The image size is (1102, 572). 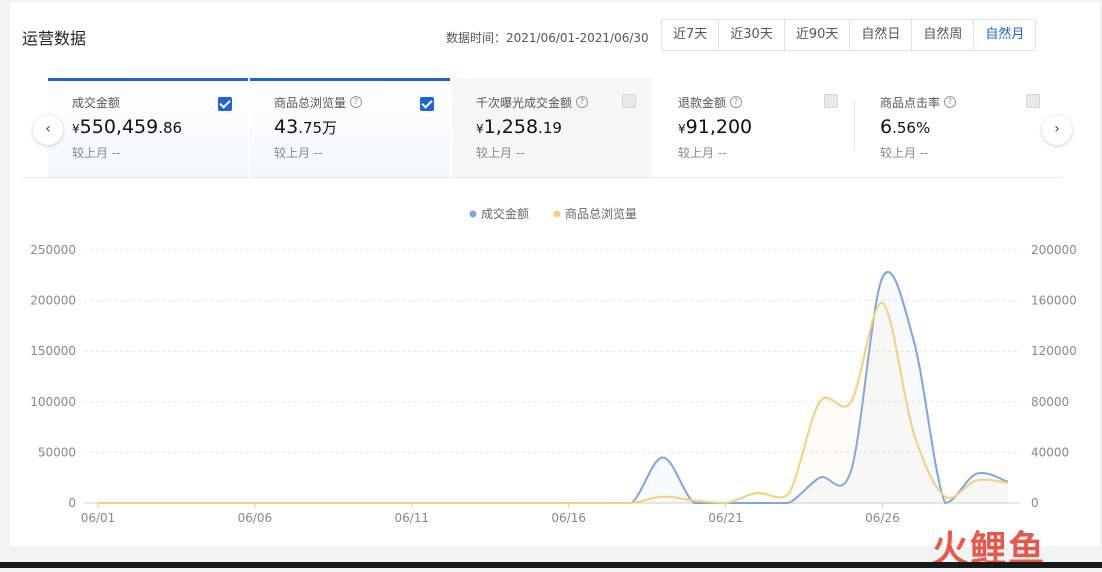 I want to click on y-left-tick-label: 50000, so click(x=57, y=452).